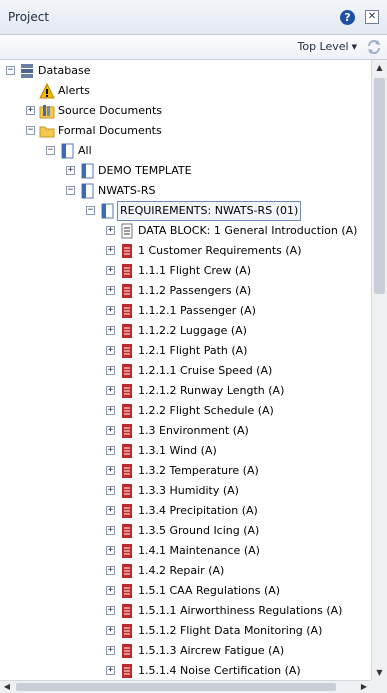  I want to click on tree-row: +1.2.2 Flight Schedule (A), so click(185, 411).